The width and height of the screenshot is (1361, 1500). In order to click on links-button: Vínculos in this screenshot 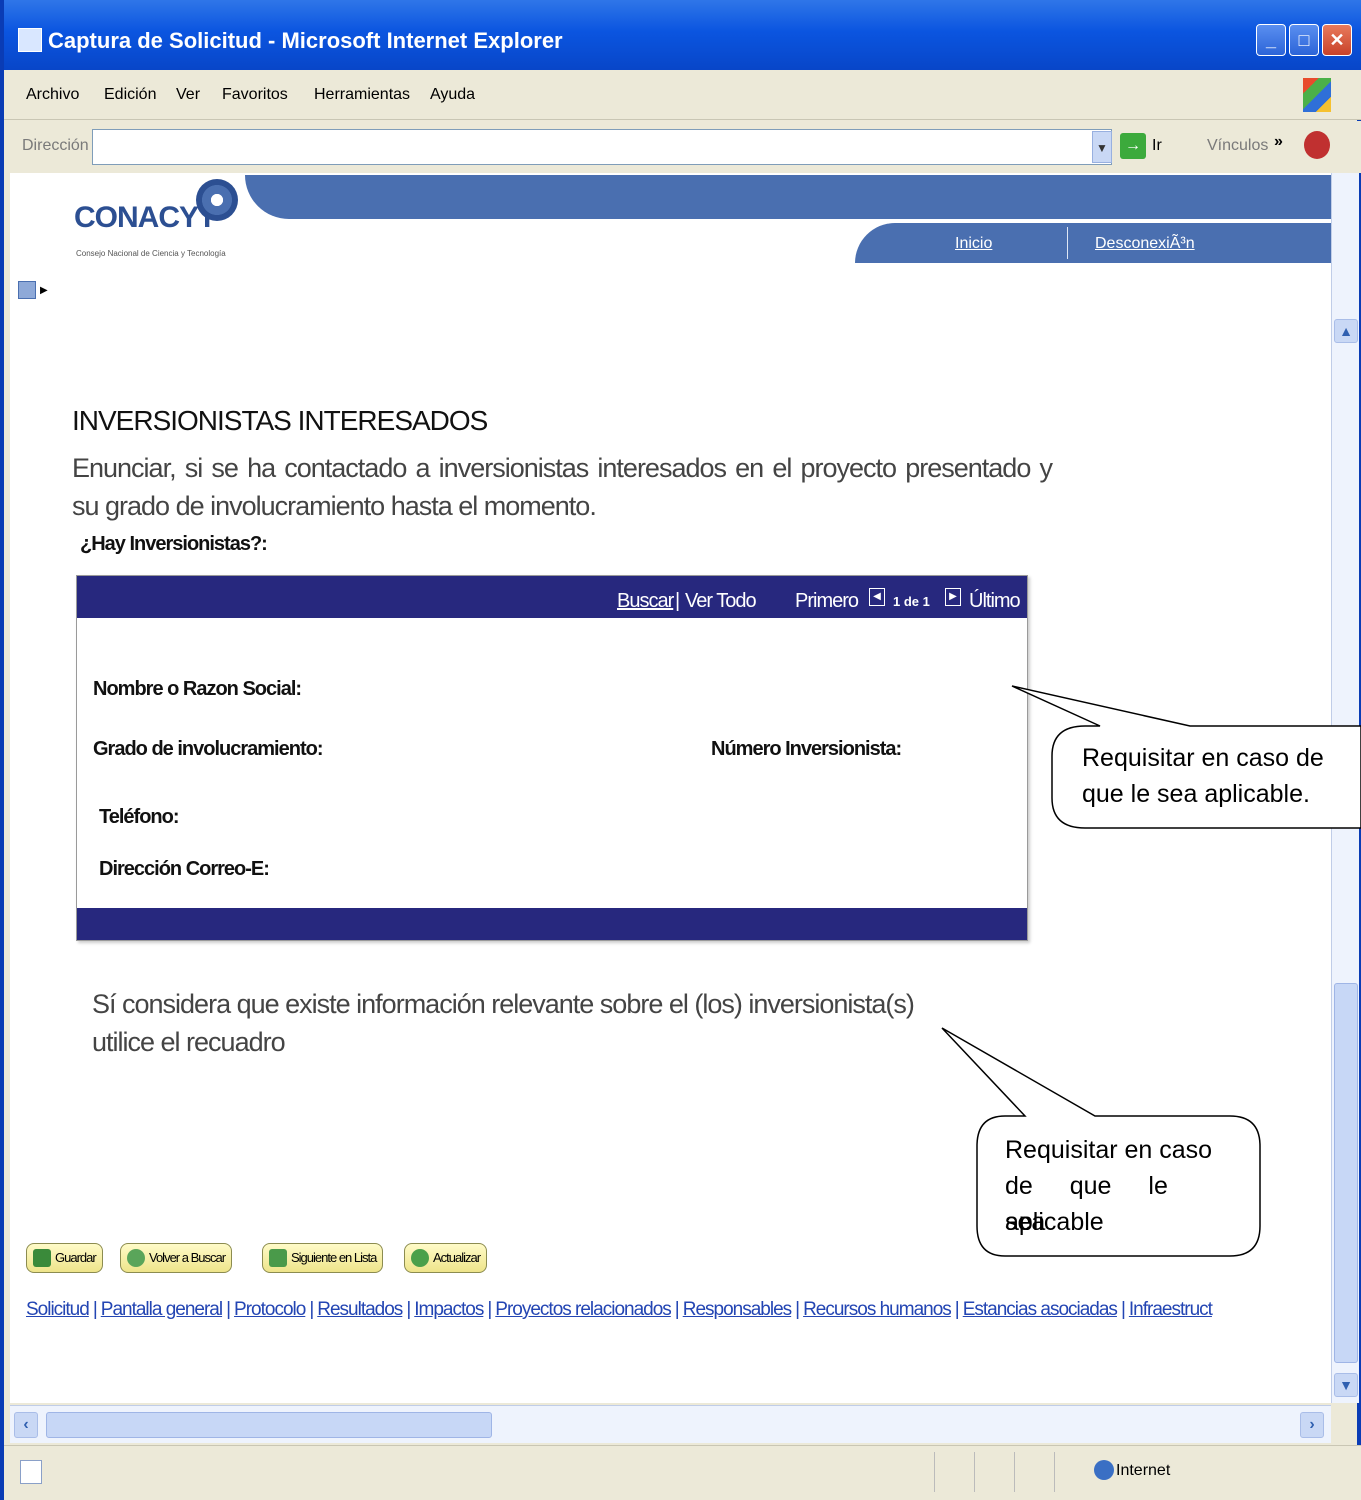, I will do `click(1237, 146)`.